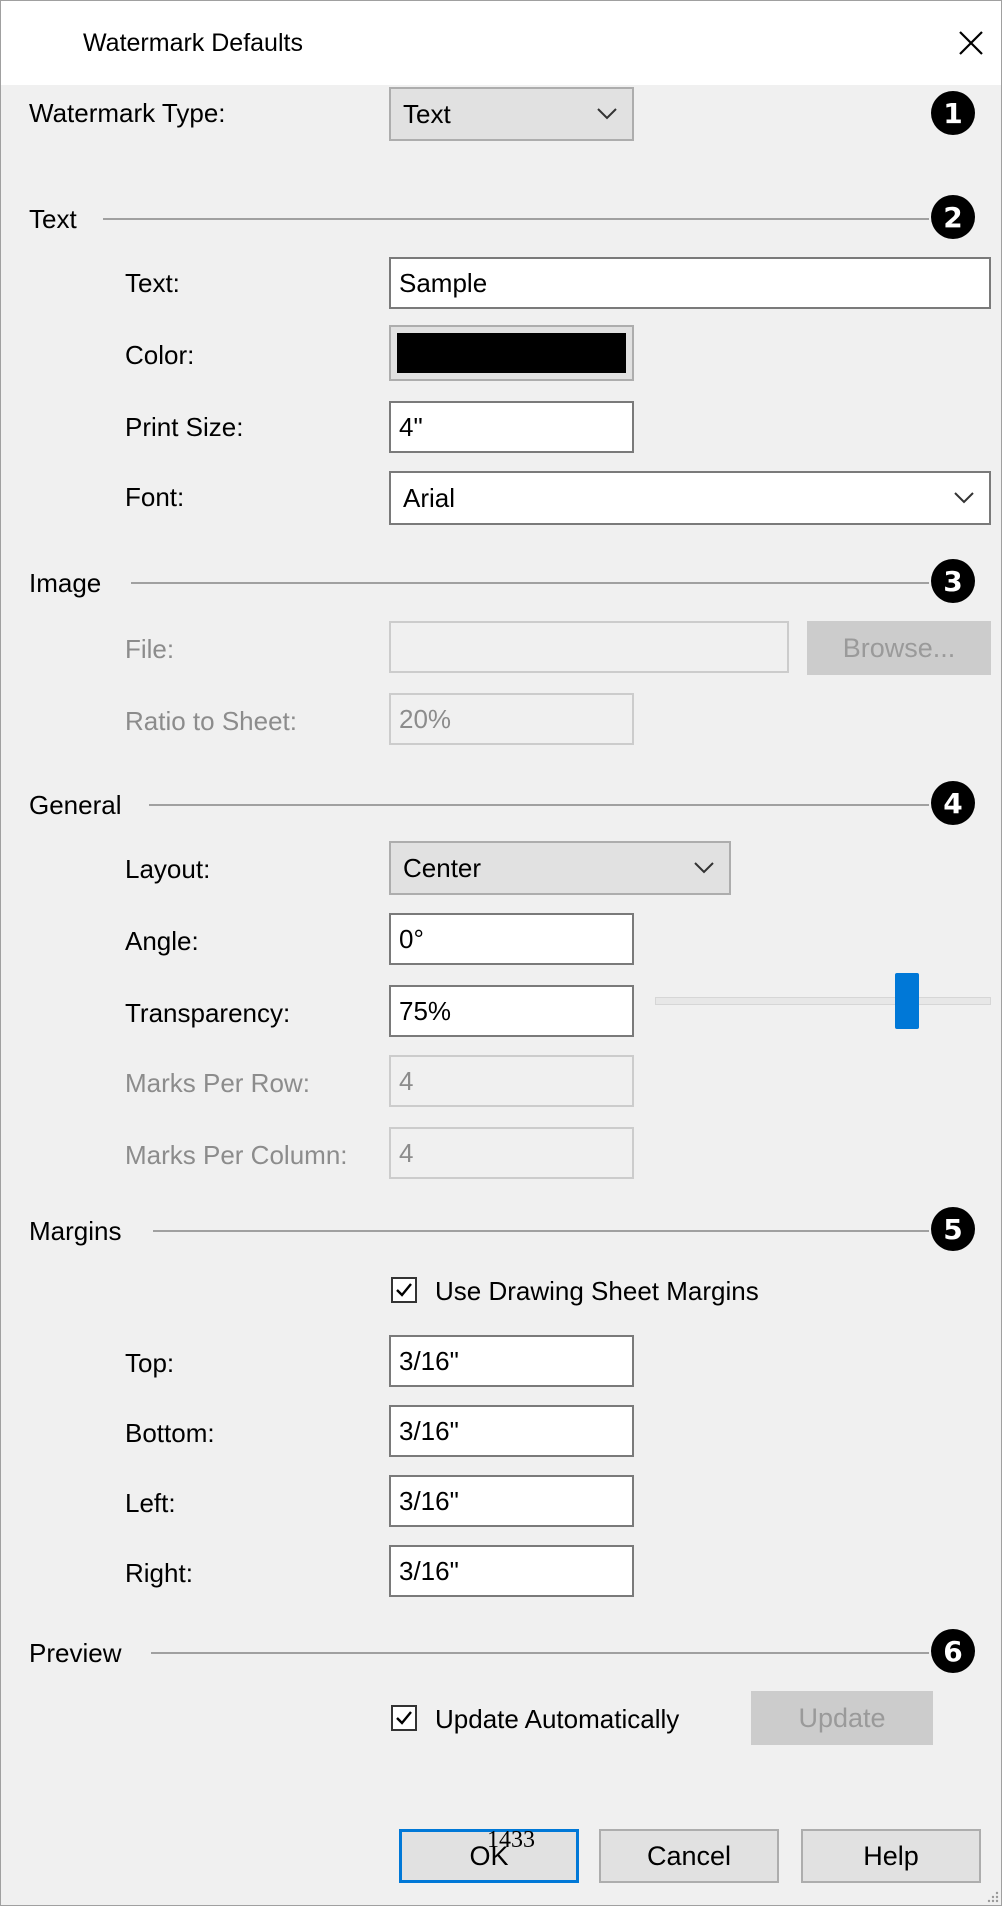 Image resolution: width=1002 pixels, height=1906 pixels. I want to click on color-picker-button, so click(511, 353).